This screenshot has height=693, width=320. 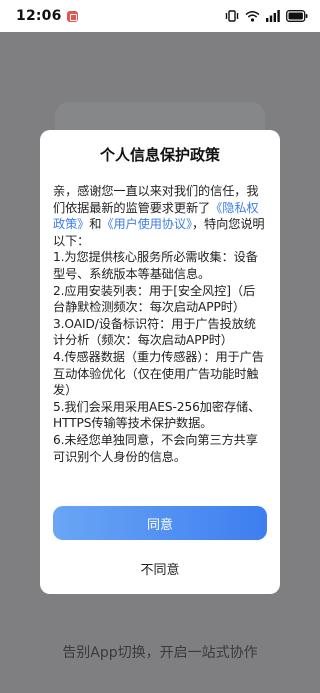 I want to click on disagree-button: 不同意, so click(x=160, y=568).